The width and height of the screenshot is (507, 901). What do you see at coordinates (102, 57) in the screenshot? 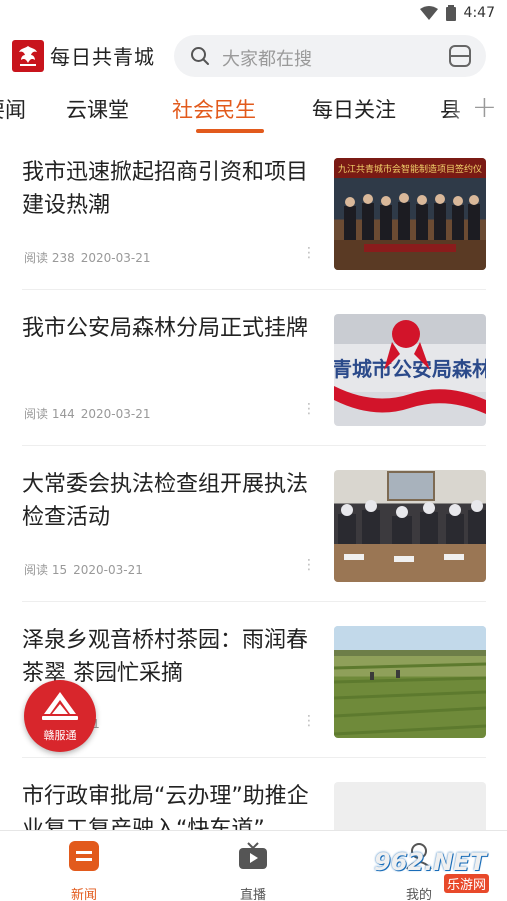
I see `app-title: 每日共青城` at bounding box center [102, 57].